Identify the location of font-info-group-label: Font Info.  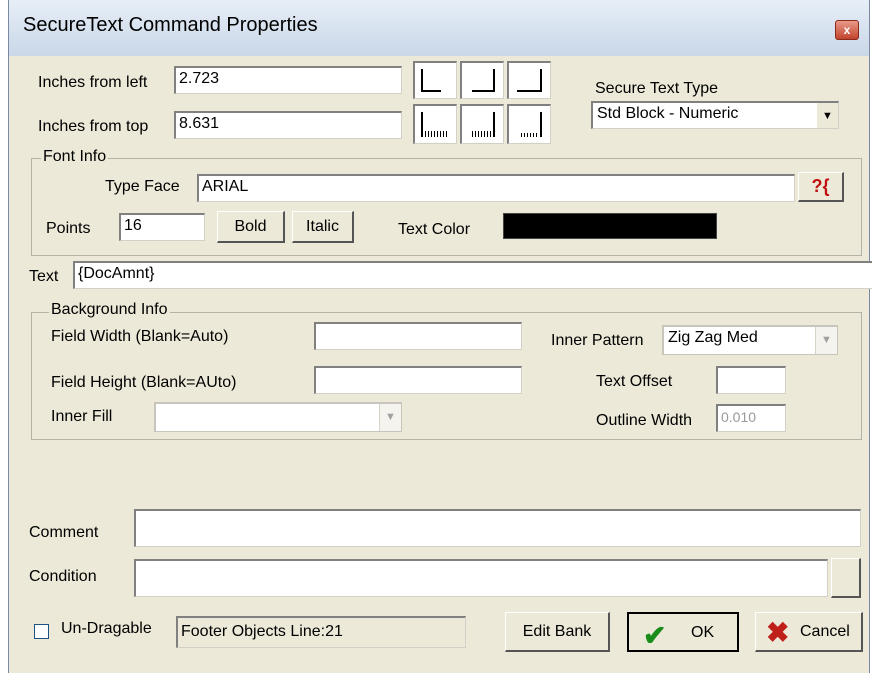
(75, 157).